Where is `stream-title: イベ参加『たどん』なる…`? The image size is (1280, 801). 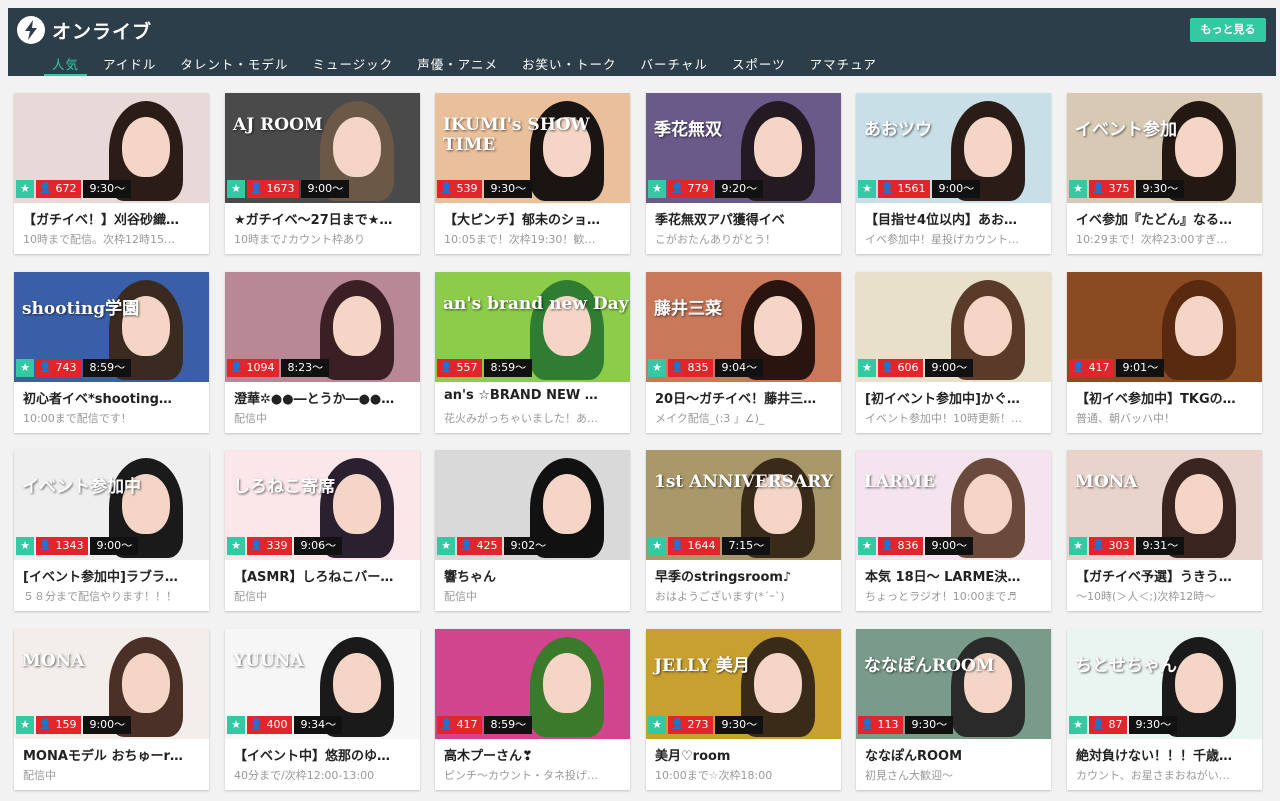 stream-title: イベ参加『たどん』なる… is located at coordinates (1167, 218).